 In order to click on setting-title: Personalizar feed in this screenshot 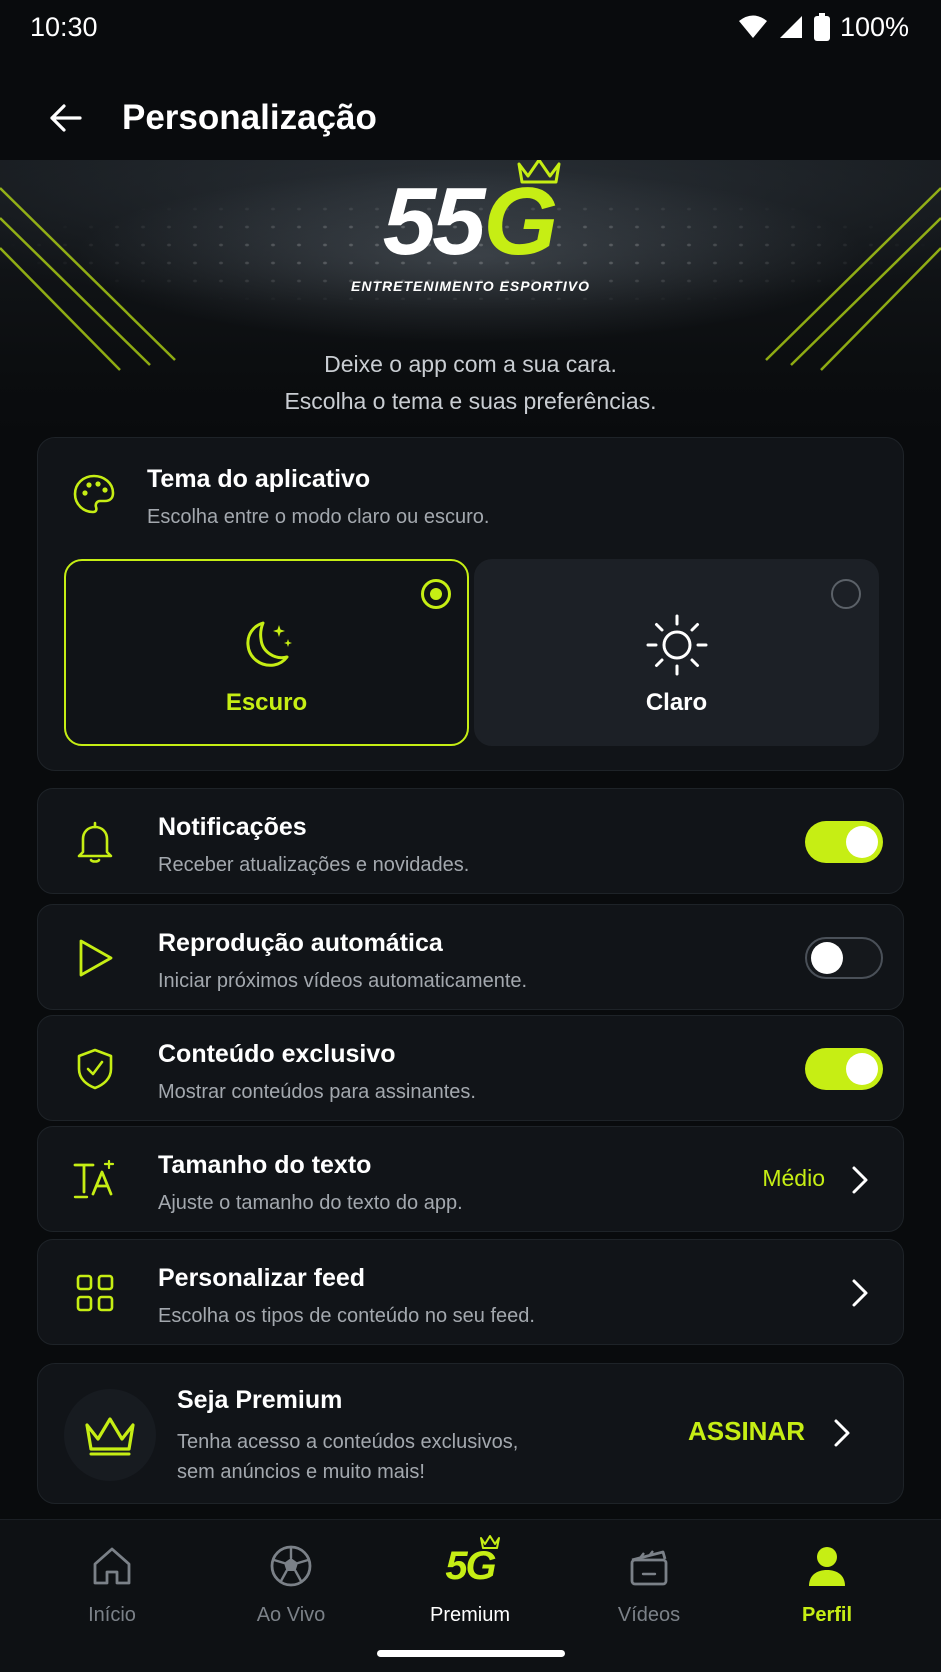, I will do `click(262, 1278)`.